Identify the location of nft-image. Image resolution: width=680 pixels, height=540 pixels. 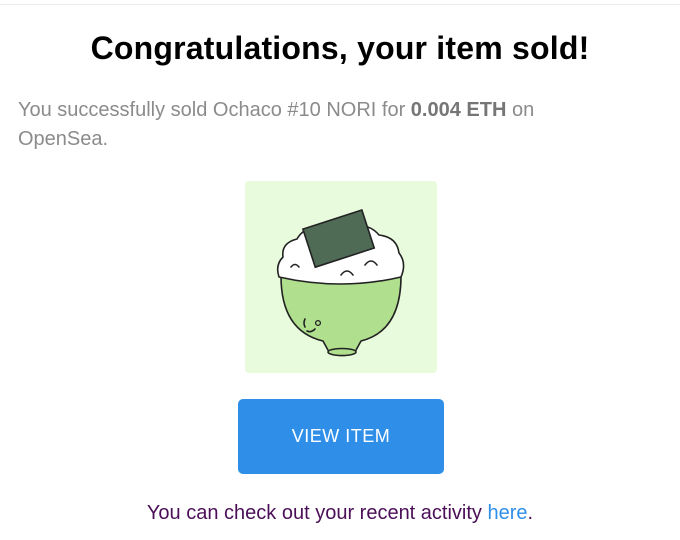
(341, 277).